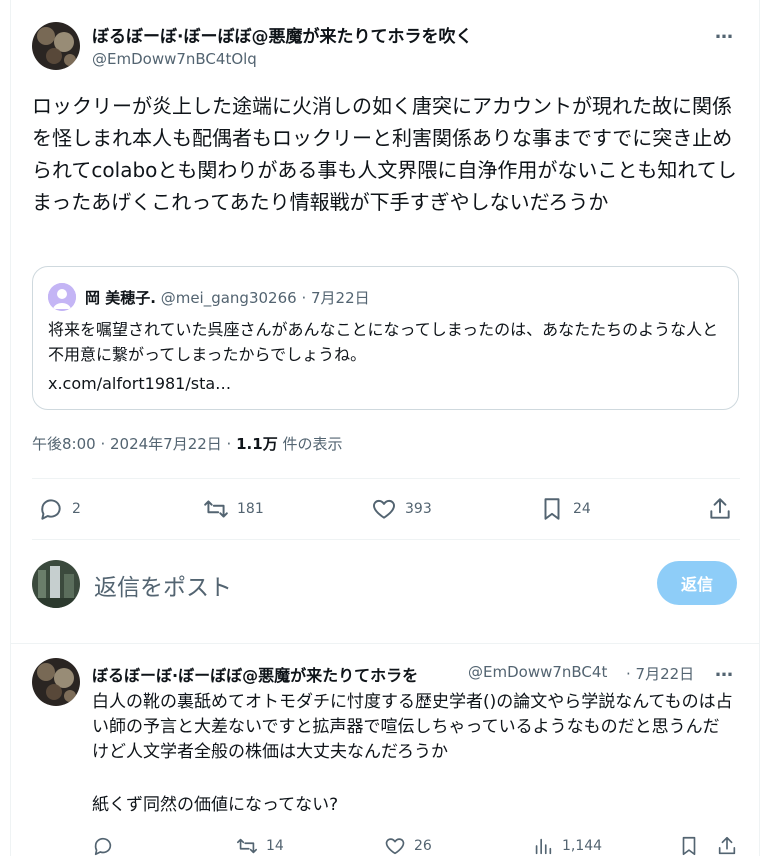  What do you see at coordinates (423, 846) in the screenshot?
I see `reply-like-count: 26` at bounding box center [423, 846].